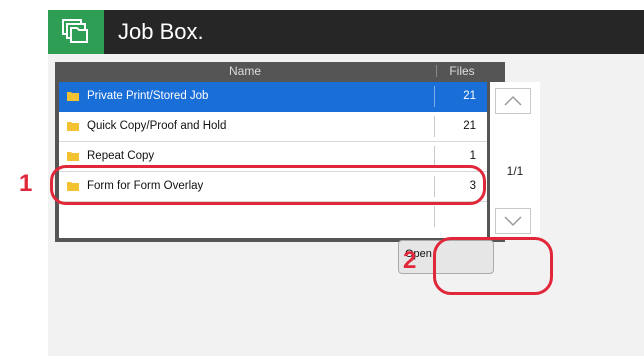 The width and height of the screenshot is (644, 356). I want to click on column-header-files: Files, so click(462, 71).